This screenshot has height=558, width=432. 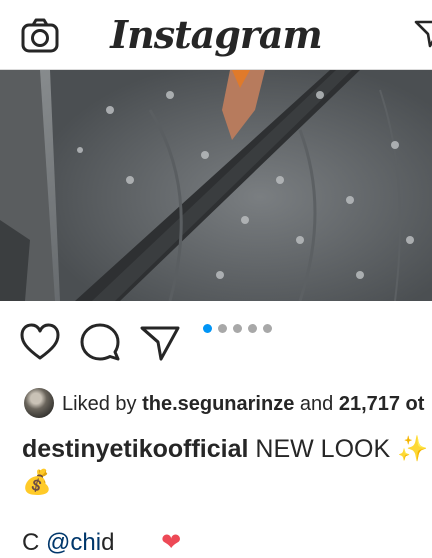 What do you see at coordinates (100, 343) in the screenshot?
I see `comment-bubble-icon` at bounding box center [100, 343].